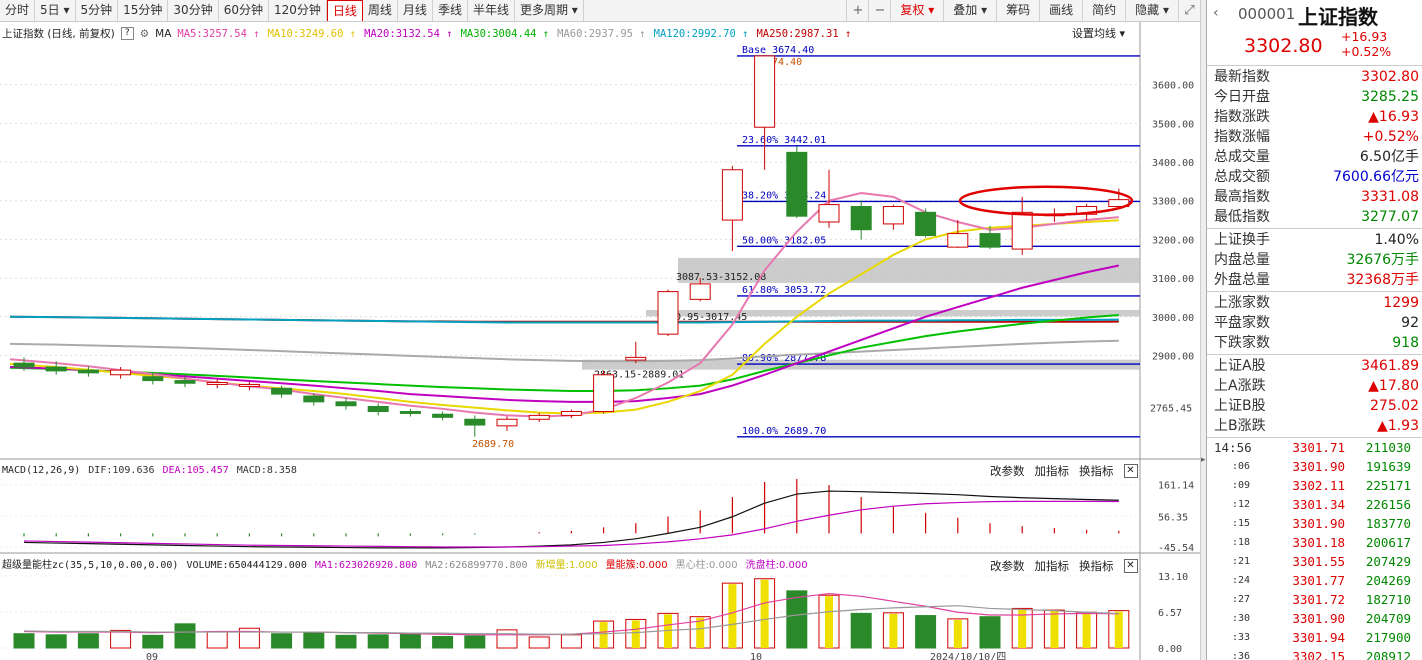  What do you see at coordinates (144, 34) in the screenshot?
I see `gear-icon: ⚙` at bounding box center [144, 34].